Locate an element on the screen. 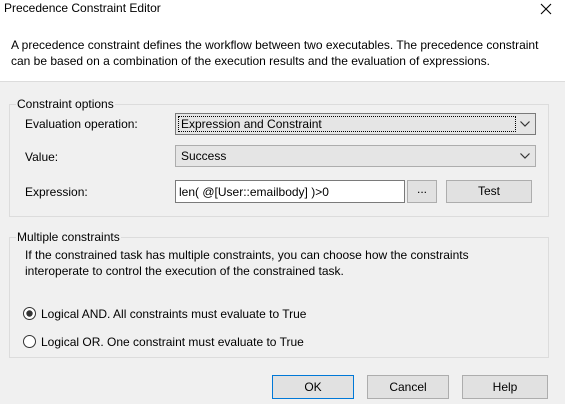 The height and width of the screenshot is (404, 565). close-icon is located at coordinates (546, 9).